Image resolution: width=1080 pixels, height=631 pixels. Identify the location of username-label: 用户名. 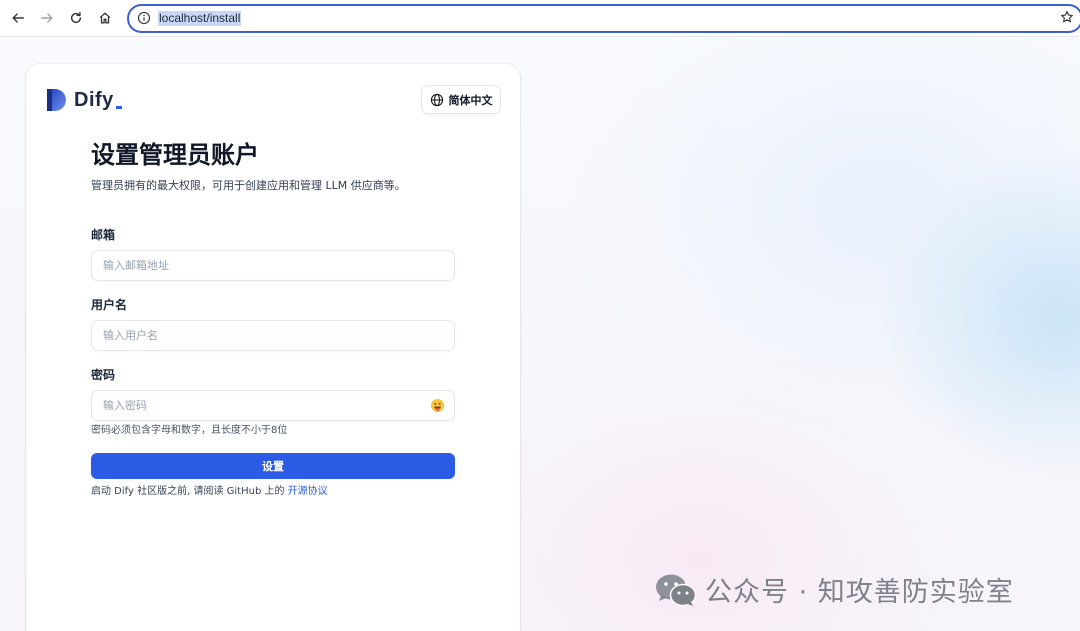
(109, 305).